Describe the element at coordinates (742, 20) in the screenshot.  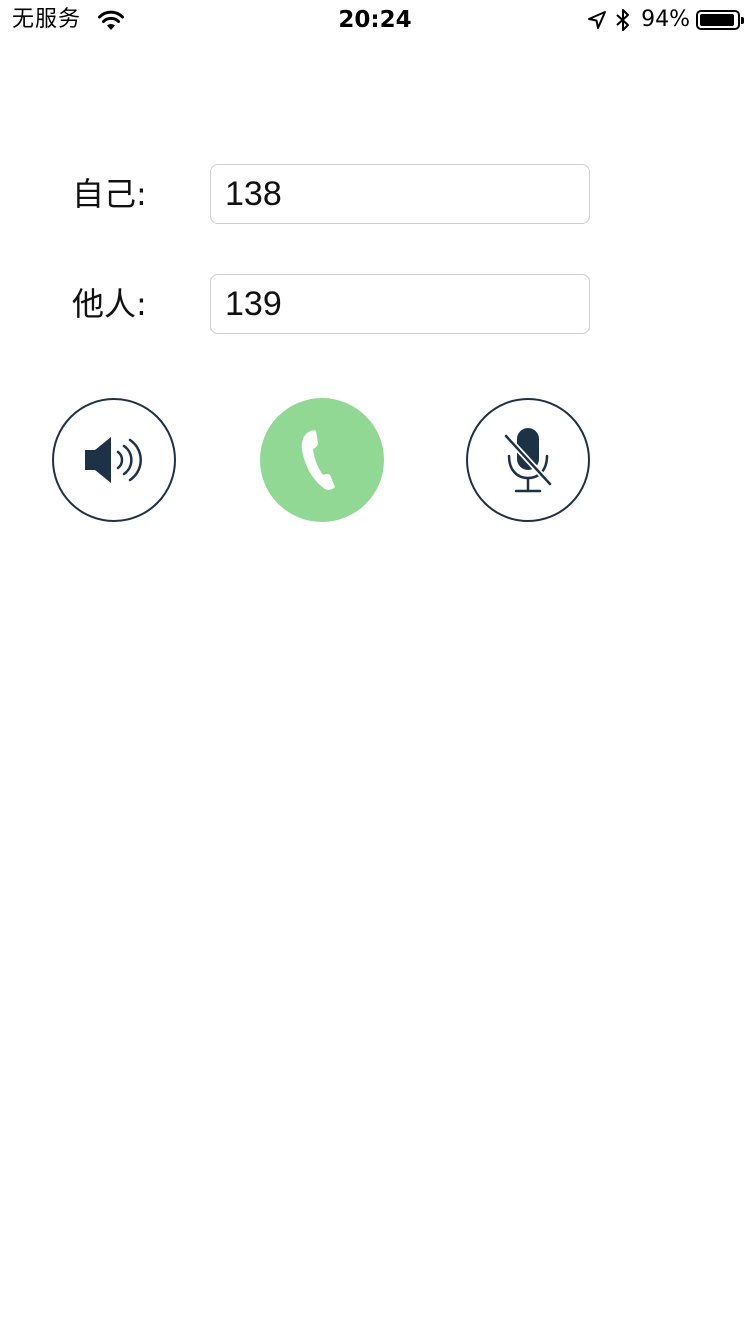
I see `battery-nub` at that location.